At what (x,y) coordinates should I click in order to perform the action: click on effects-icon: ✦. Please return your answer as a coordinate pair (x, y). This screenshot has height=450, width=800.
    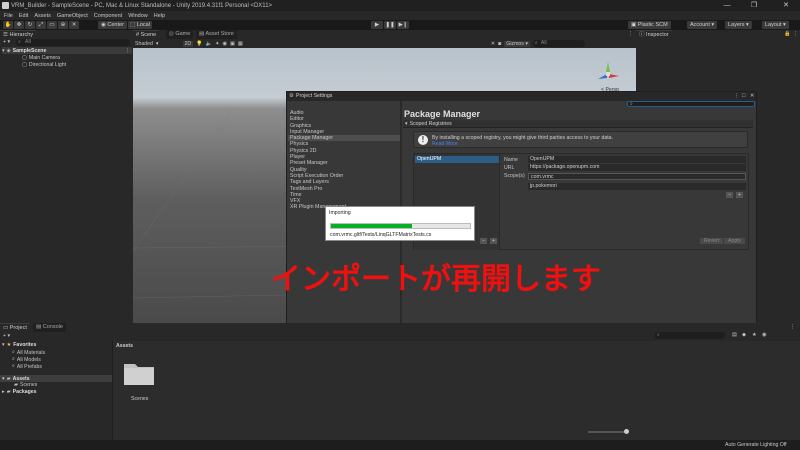
    Looking at the image, I should click on (217, 44).